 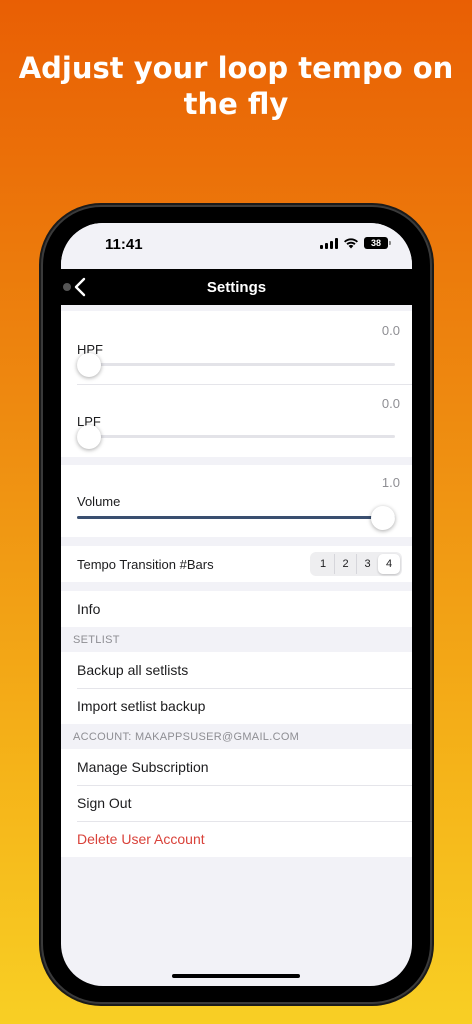 I want to click on tempo-bars-option-4: 4, so click(x=389, y=564).